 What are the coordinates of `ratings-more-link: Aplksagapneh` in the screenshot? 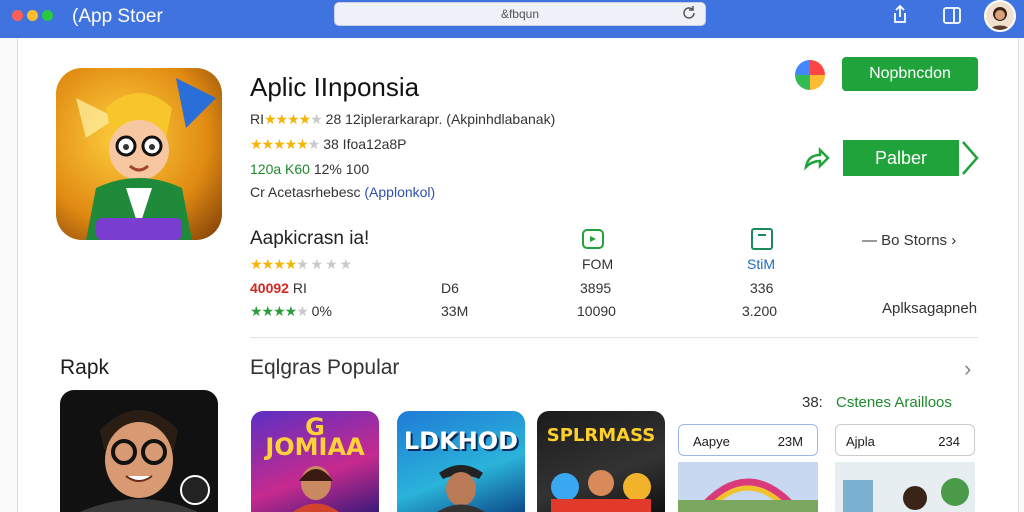 It's located at (929, 308).